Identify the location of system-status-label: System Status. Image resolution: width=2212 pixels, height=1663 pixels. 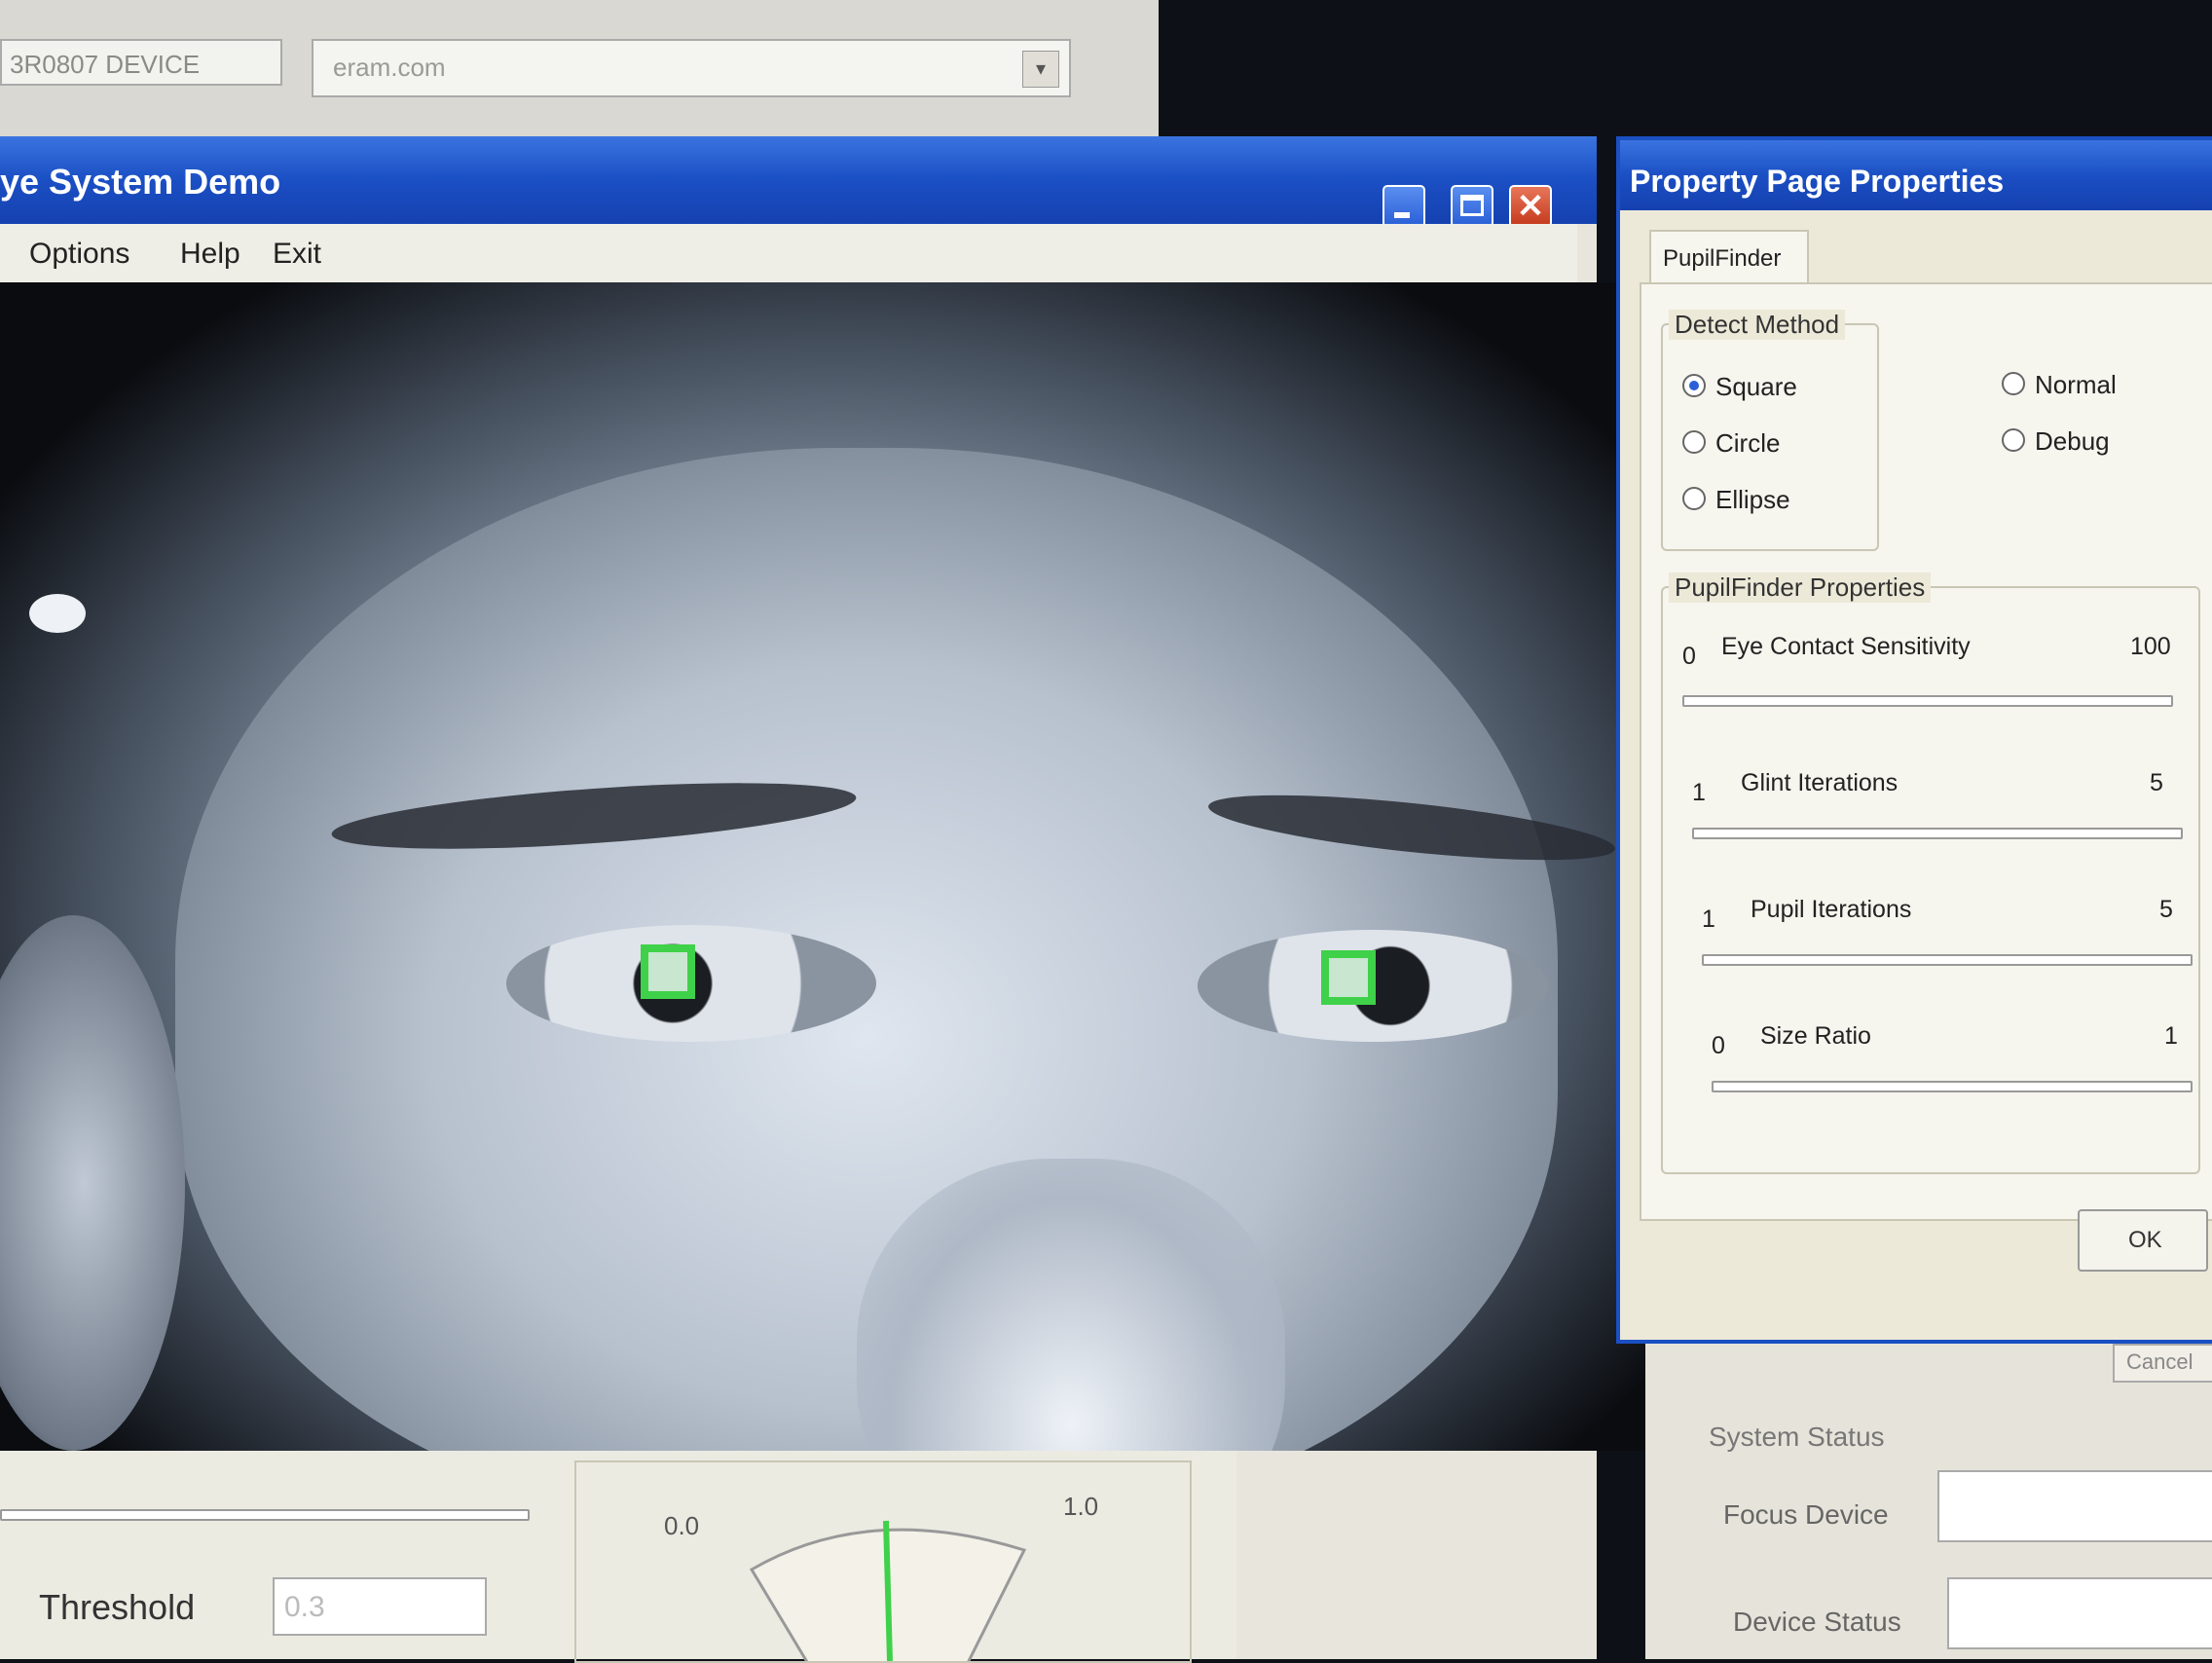
(1797, 1437).